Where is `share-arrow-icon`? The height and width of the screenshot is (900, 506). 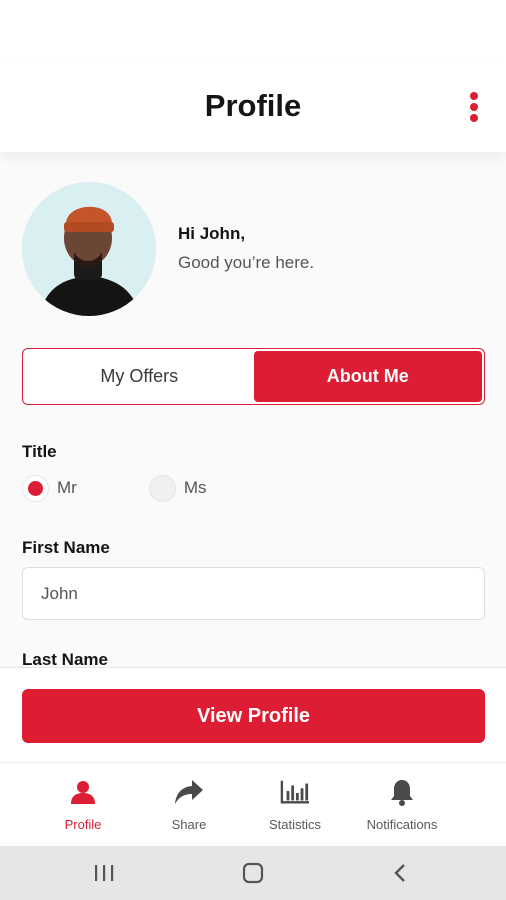 share-arrow-icon is located at coordinates (189, 792).